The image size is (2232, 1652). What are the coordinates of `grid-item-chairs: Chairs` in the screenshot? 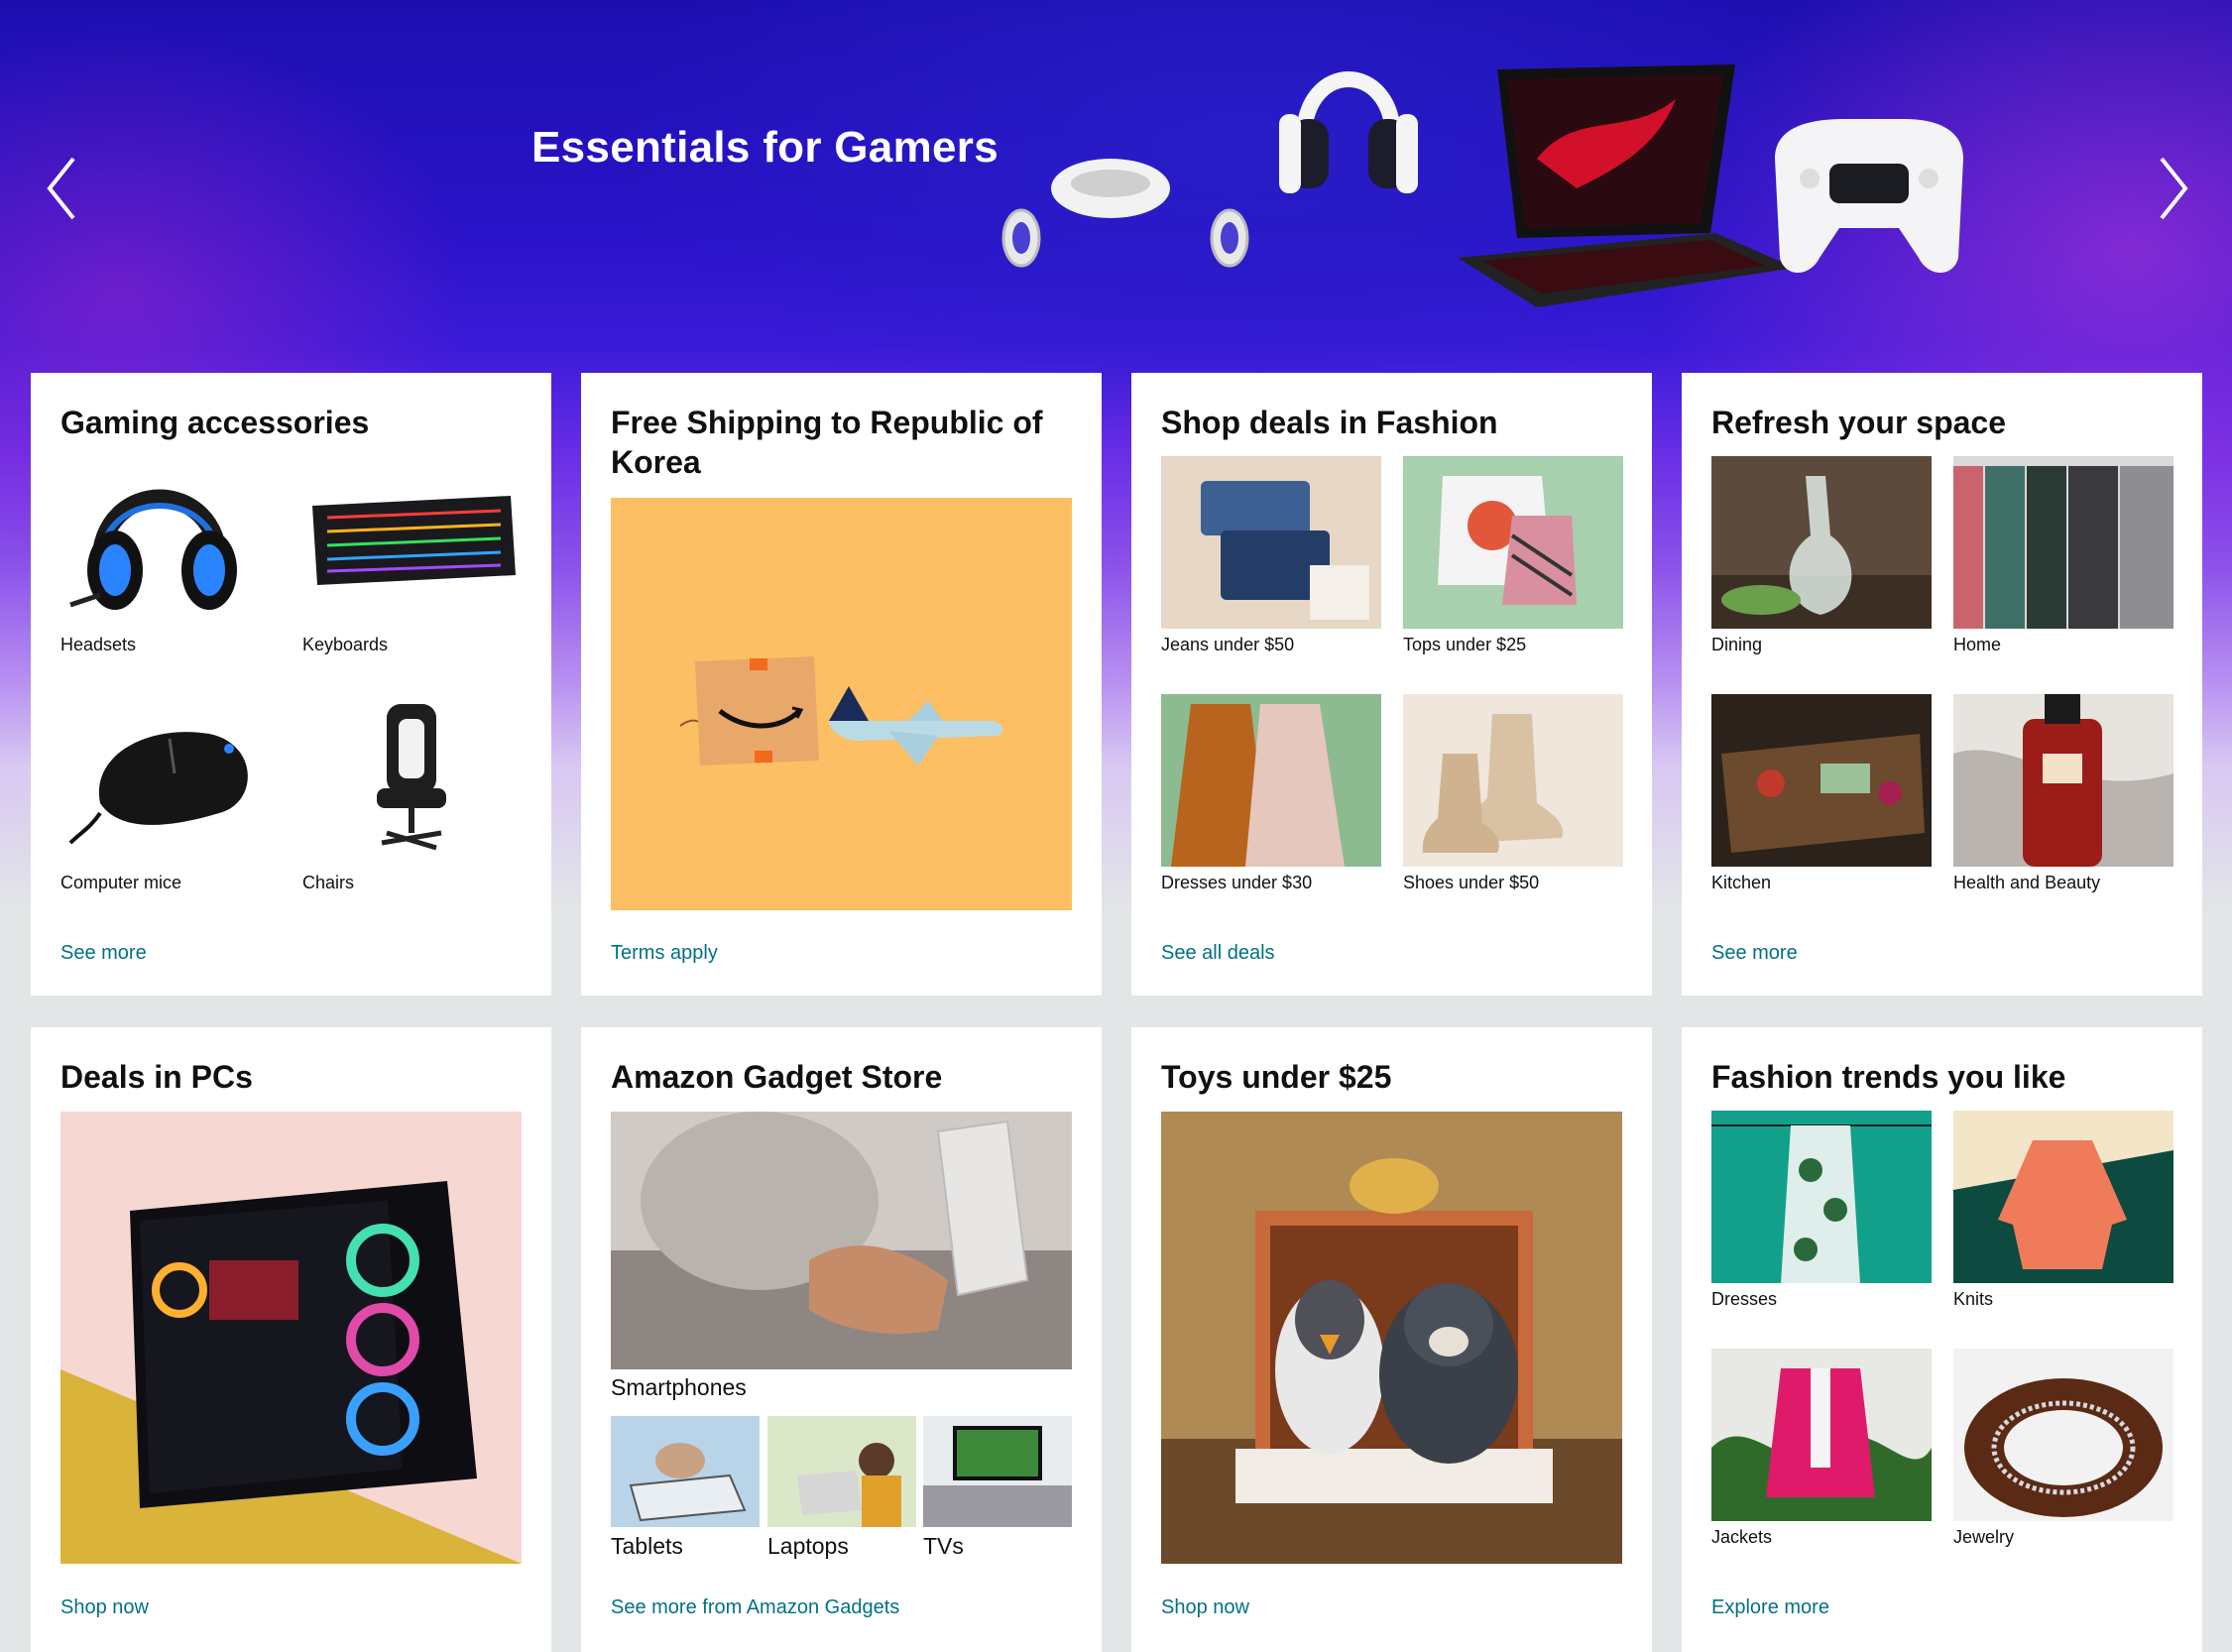 It's located at (412, 793).